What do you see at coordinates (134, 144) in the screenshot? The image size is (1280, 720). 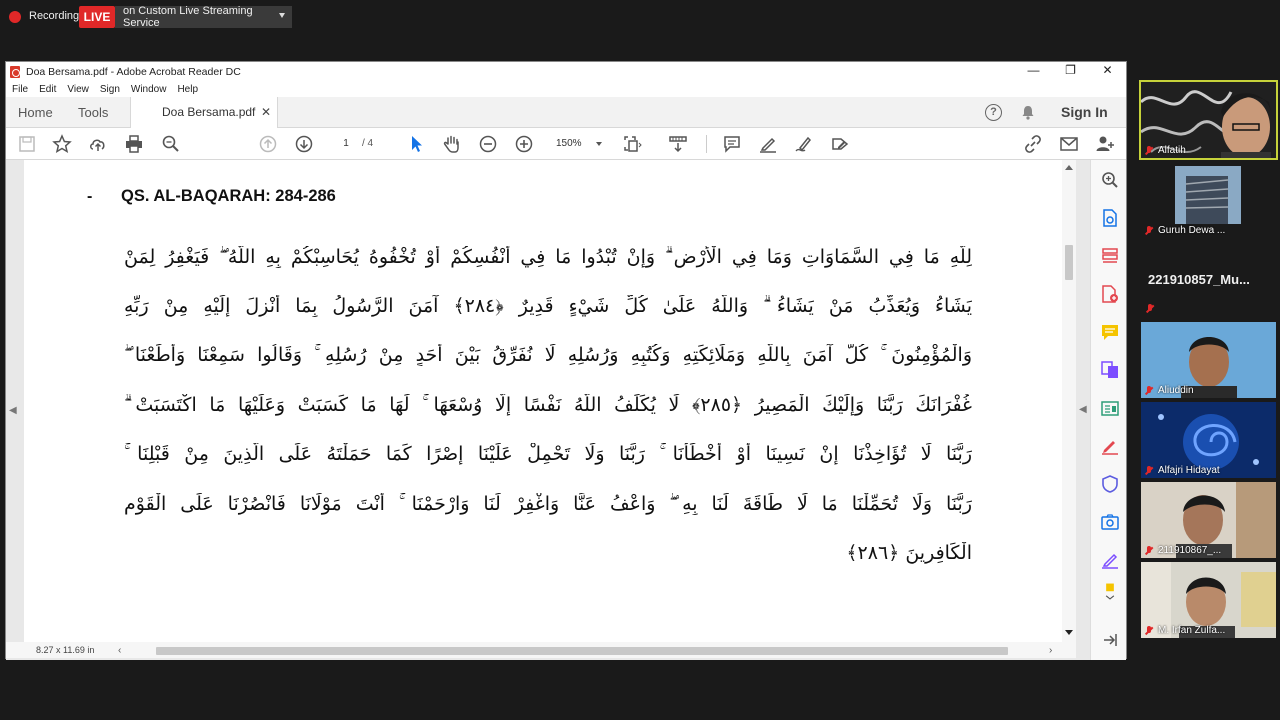 I see `print-icon` at bounding box center [134, 144].